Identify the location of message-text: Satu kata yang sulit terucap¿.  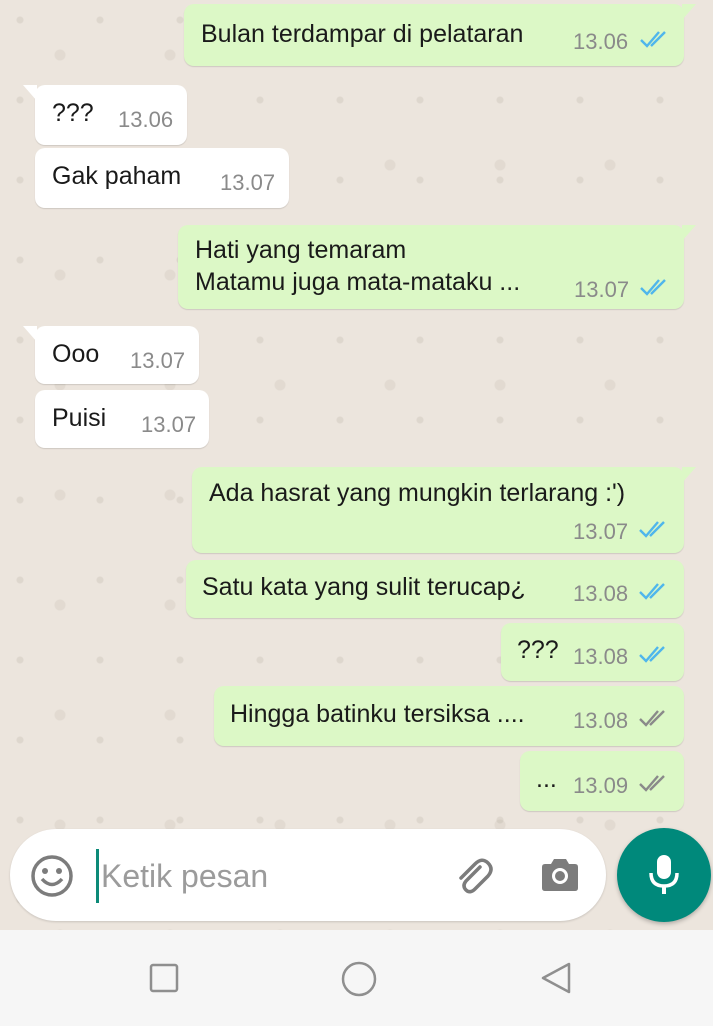
(364, 587).